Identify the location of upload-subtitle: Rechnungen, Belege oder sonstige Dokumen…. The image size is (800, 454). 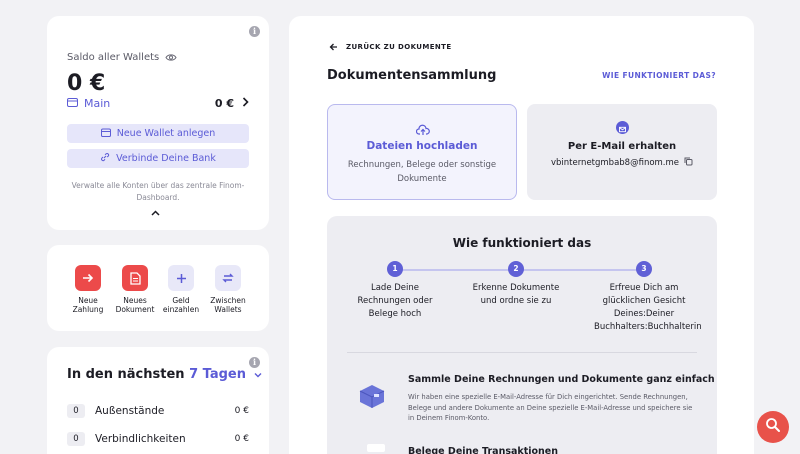
(422, 172).